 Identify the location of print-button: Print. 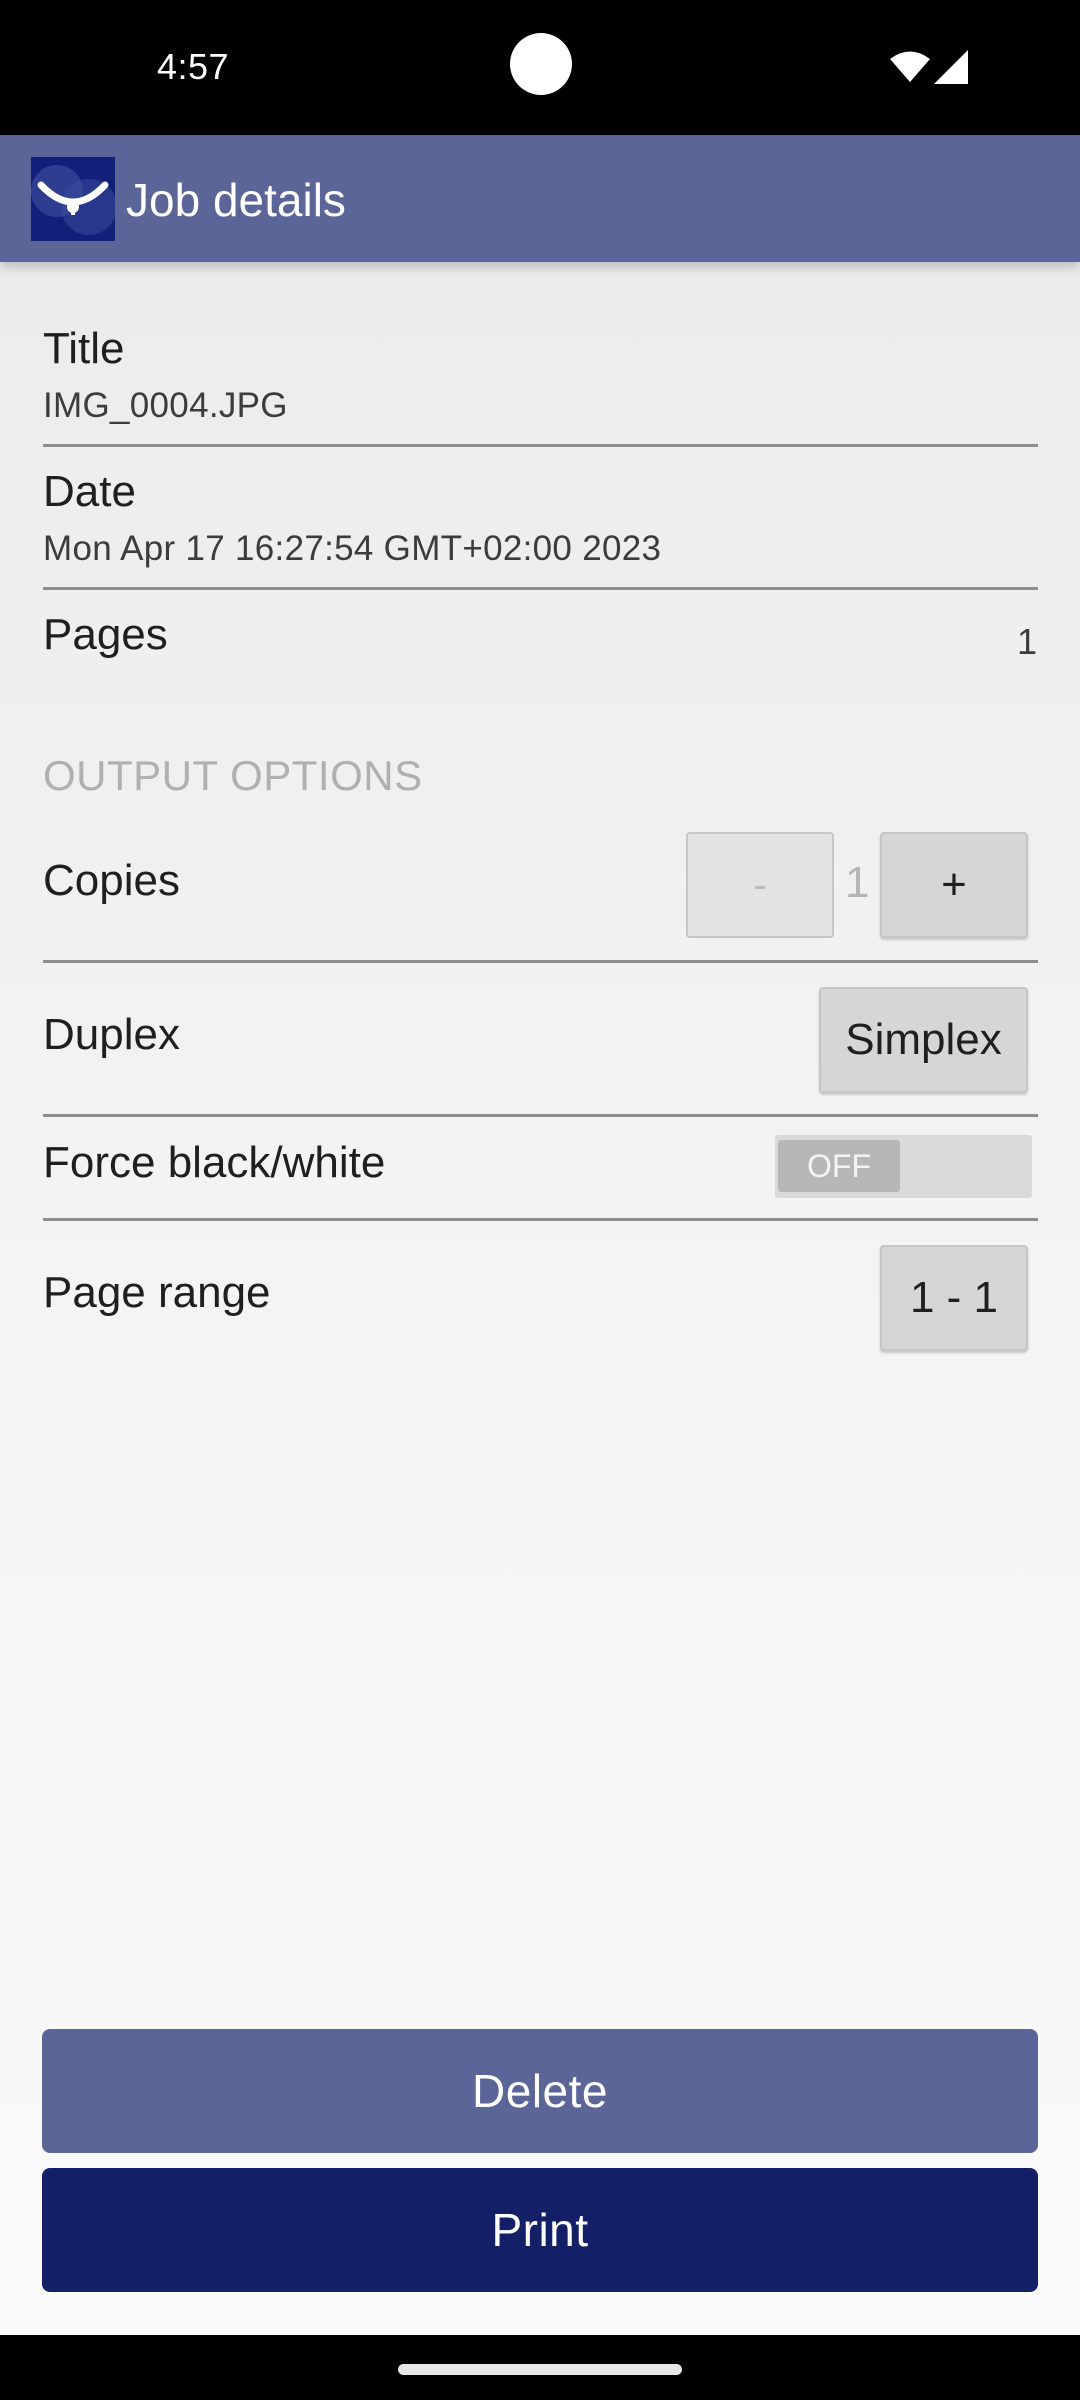
(540, 2230).